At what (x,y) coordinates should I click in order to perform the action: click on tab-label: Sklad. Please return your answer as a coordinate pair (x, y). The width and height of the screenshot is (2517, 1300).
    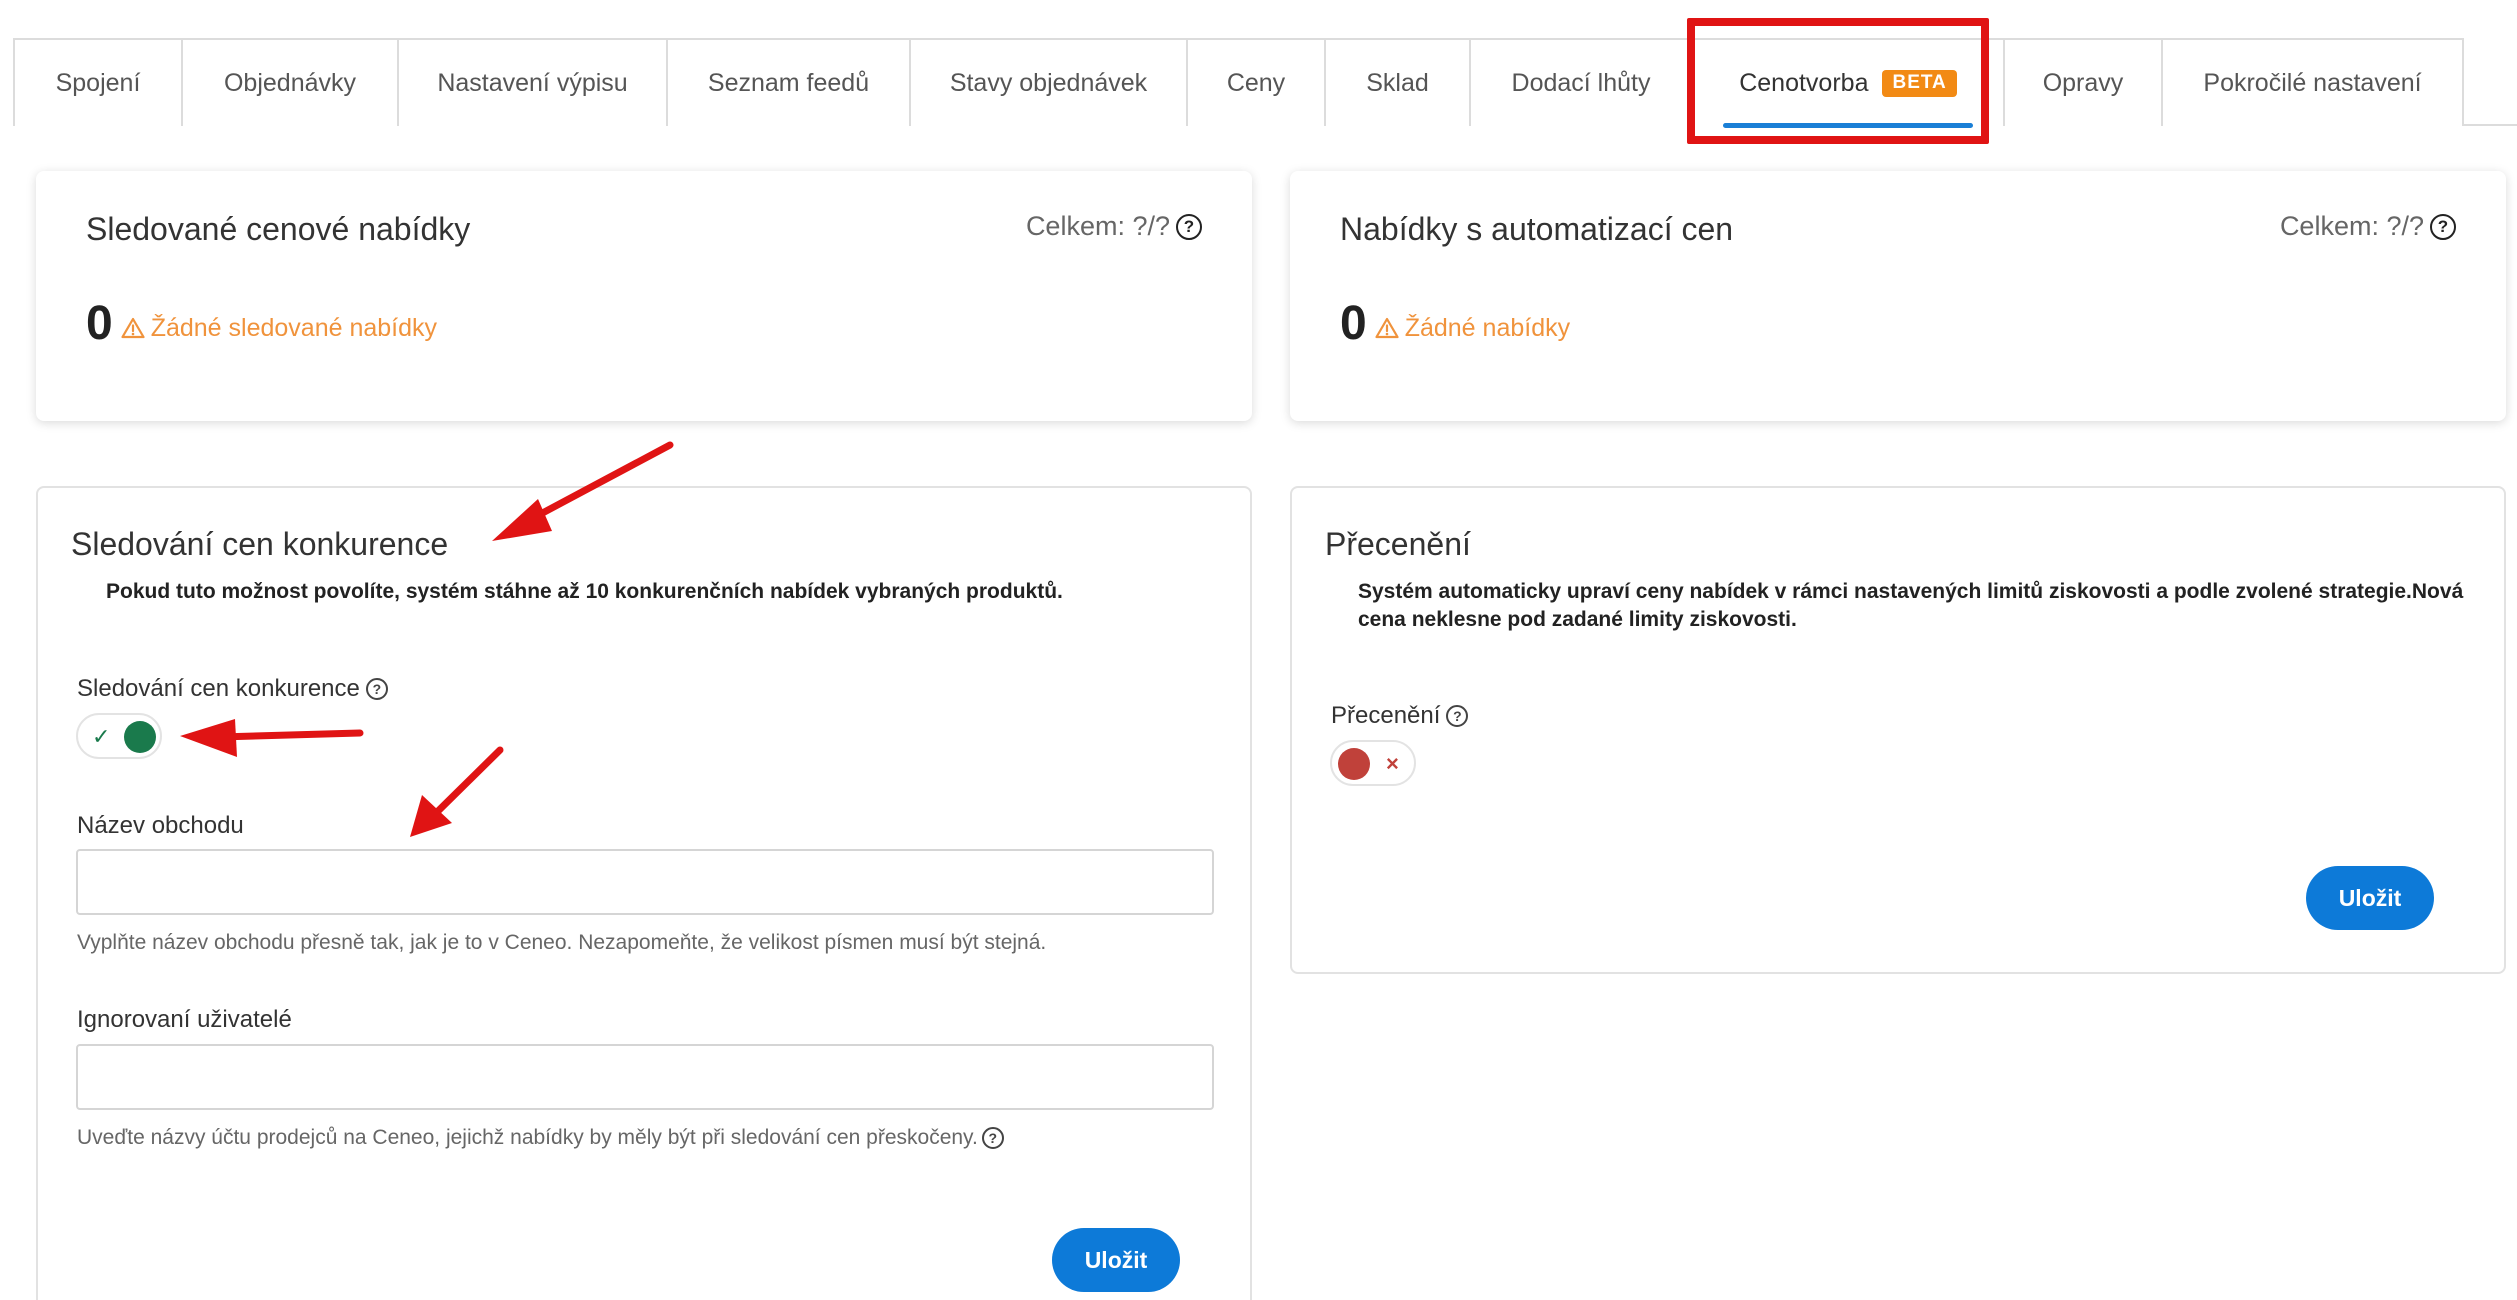
    Looking at the image, I should click on (1397, 82).